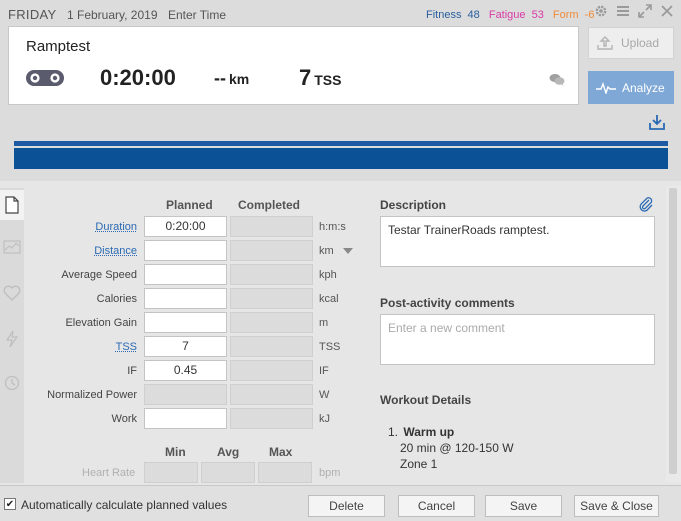 The height and width of the screenshot is (521, 681). Describe the element at coordinates (185, 370) in the screenshot. I see `if-planned-input: 0.45` at that location.